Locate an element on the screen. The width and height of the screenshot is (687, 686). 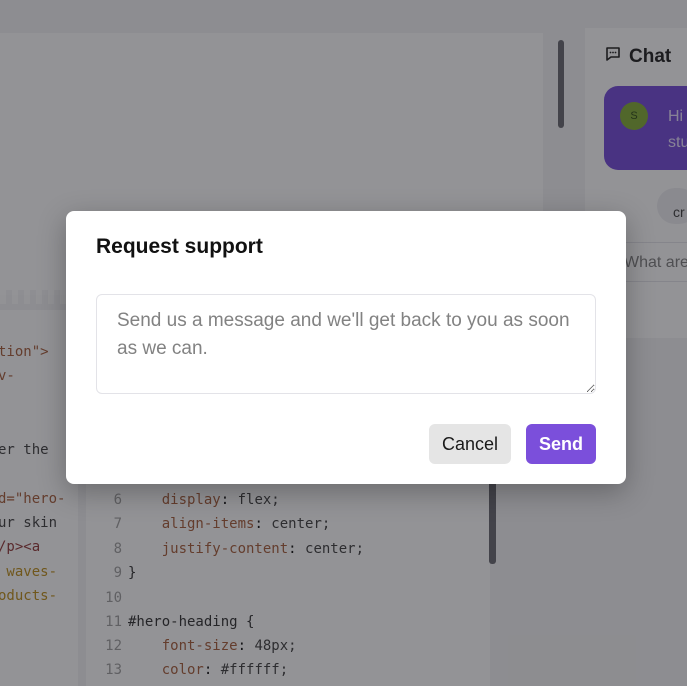
send-button: Send is located at coordinates (561, 444).